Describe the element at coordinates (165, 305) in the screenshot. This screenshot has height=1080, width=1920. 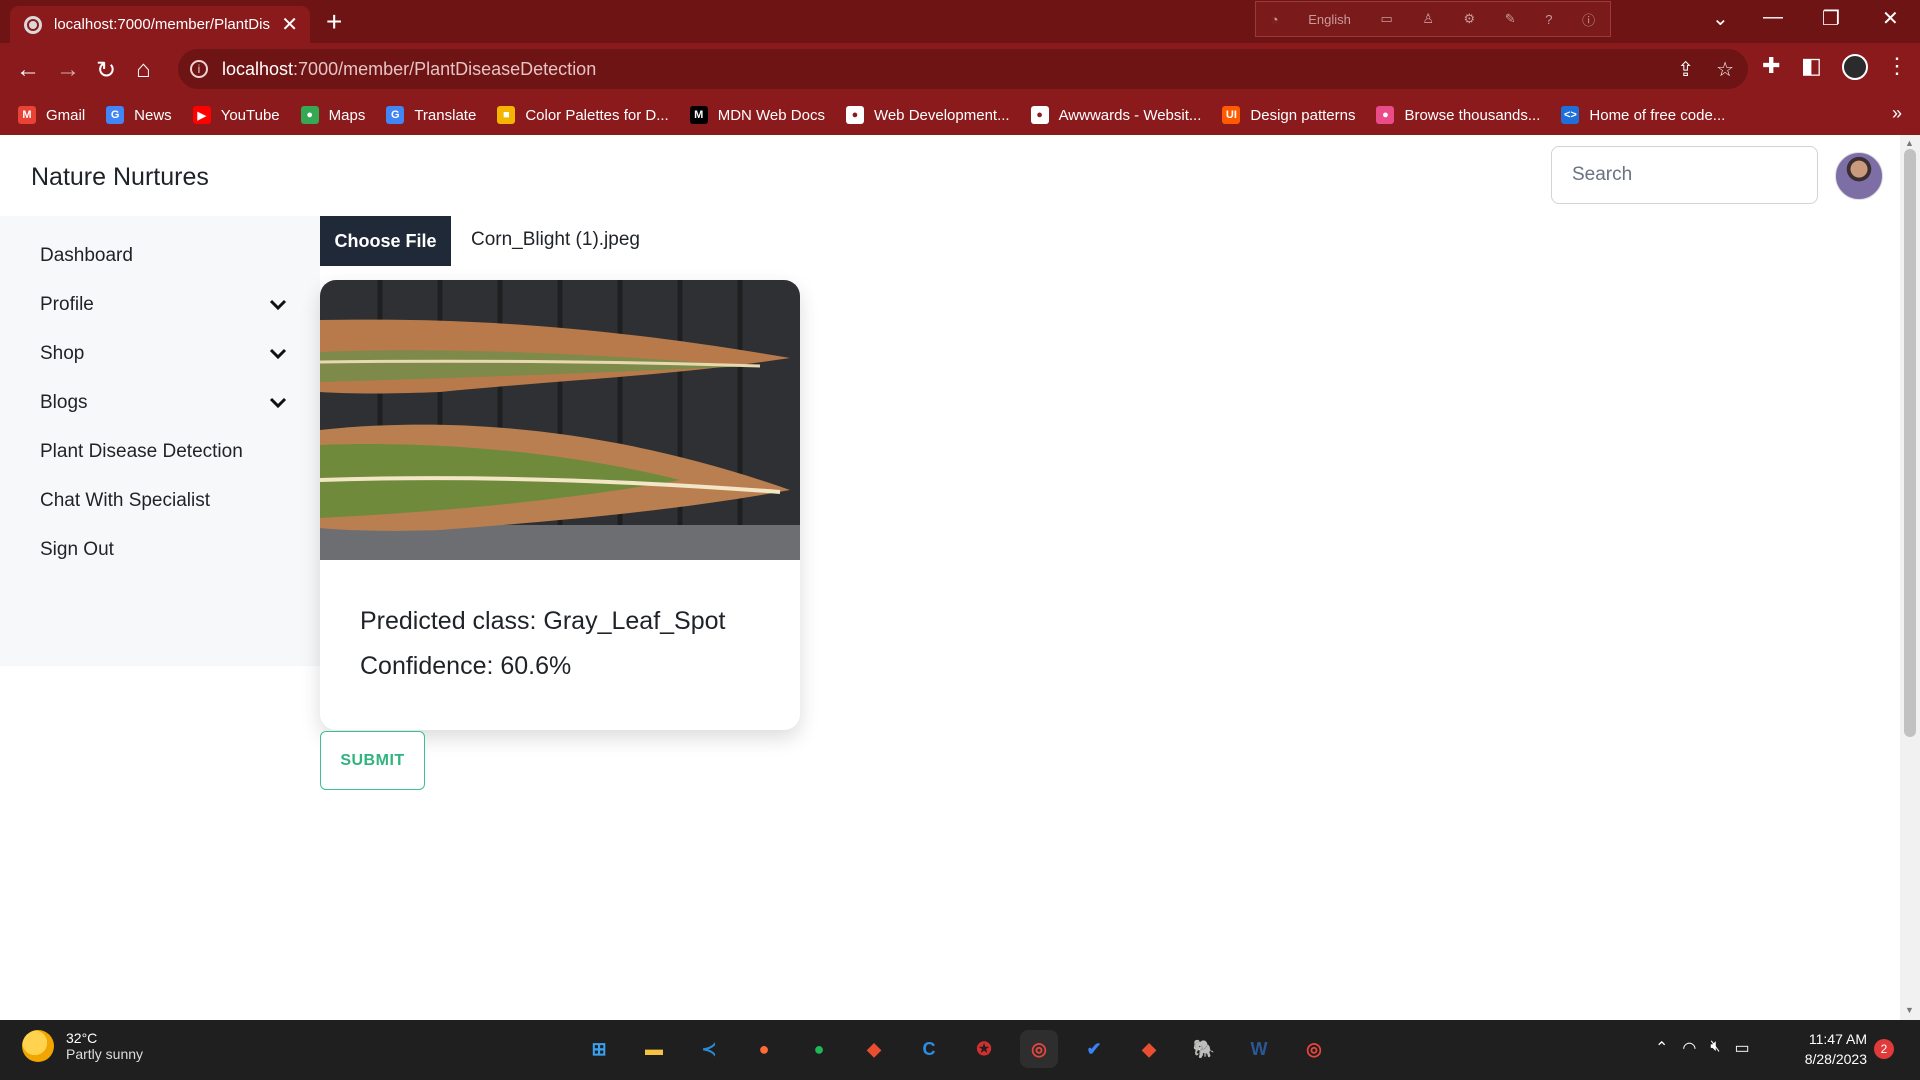
I see `sidebar-item-profile: Profile` at that location.